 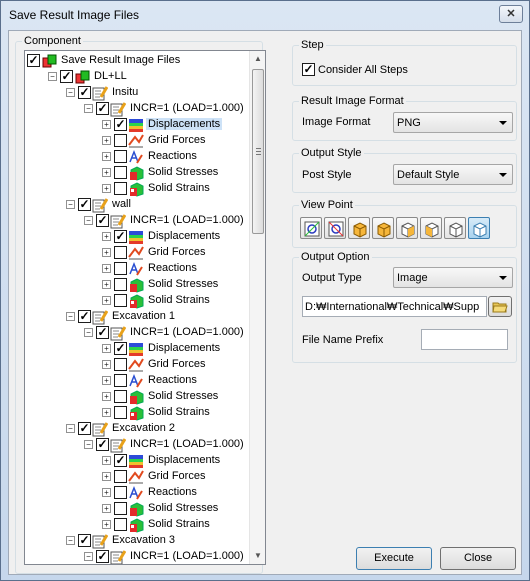 What do you see at coordinates (257, 307) in the screenshot?
I see `tree-scrollbar: ▲ ▼` at bounding box center [257, 307].